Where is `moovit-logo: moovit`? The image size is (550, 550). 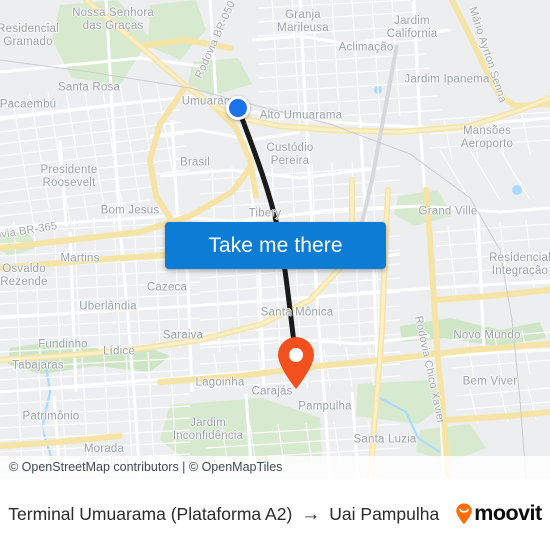
moovit-logo: moovit is located at coordinates (498, 513).